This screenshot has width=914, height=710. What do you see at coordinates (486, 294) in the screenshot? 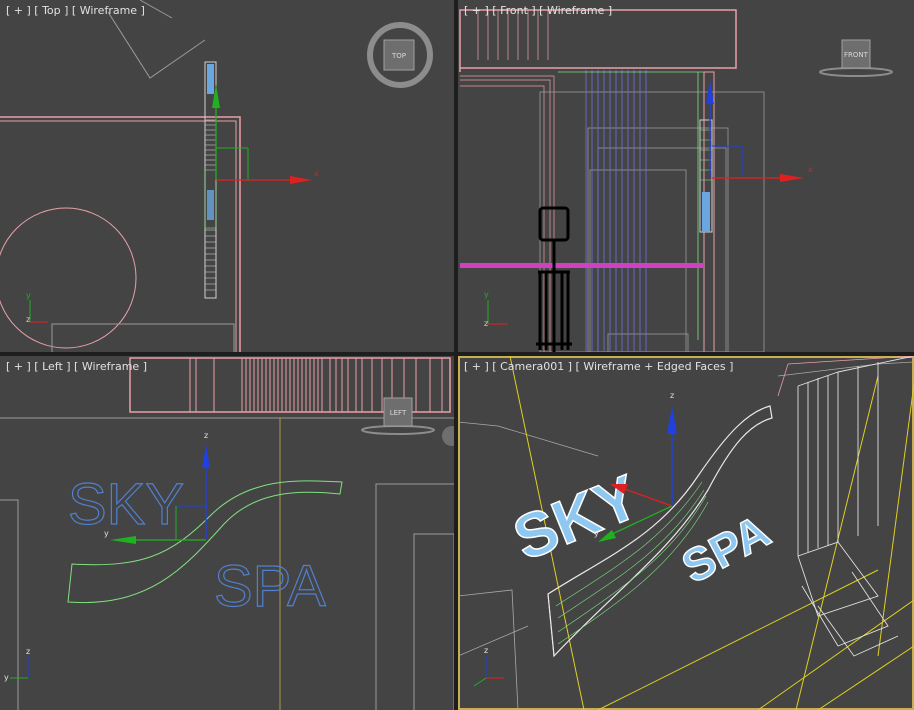
I see `tripod-y-front: y` at bounding box center [486, 294].